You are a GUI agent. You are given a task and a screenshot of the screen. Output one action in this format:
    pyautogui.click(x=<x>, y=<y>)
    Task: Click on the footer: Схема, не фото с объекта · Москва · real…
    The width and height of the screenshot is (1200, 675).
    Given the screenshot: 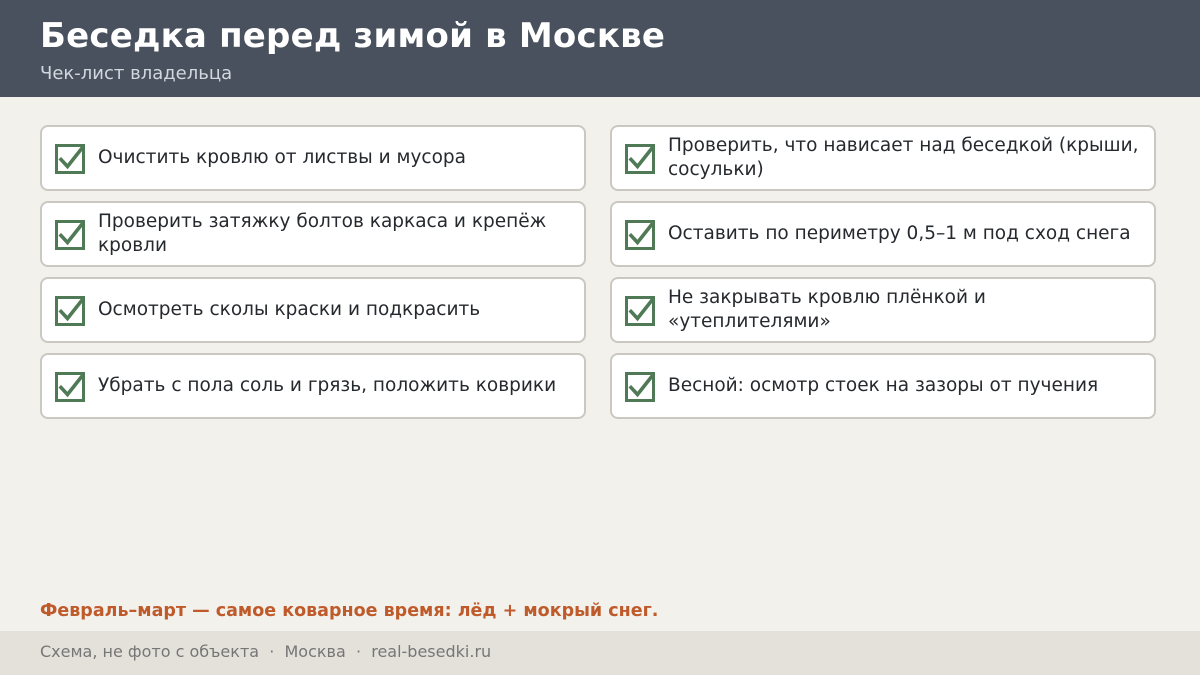 What is the action you would take?
    pyautogui.click(x=600, y=653)
    